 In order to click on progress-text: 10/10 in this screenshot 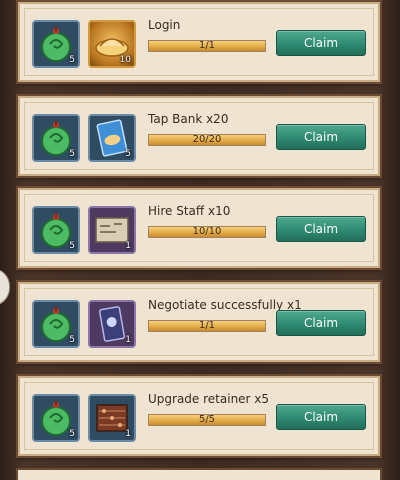, I will do `click(207, 231)`.